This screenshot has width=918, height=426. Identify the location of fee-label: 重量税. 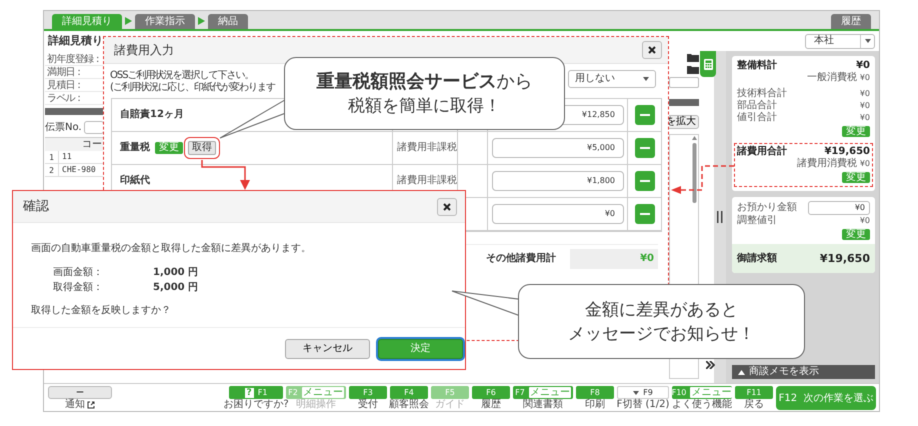
(135, 148).